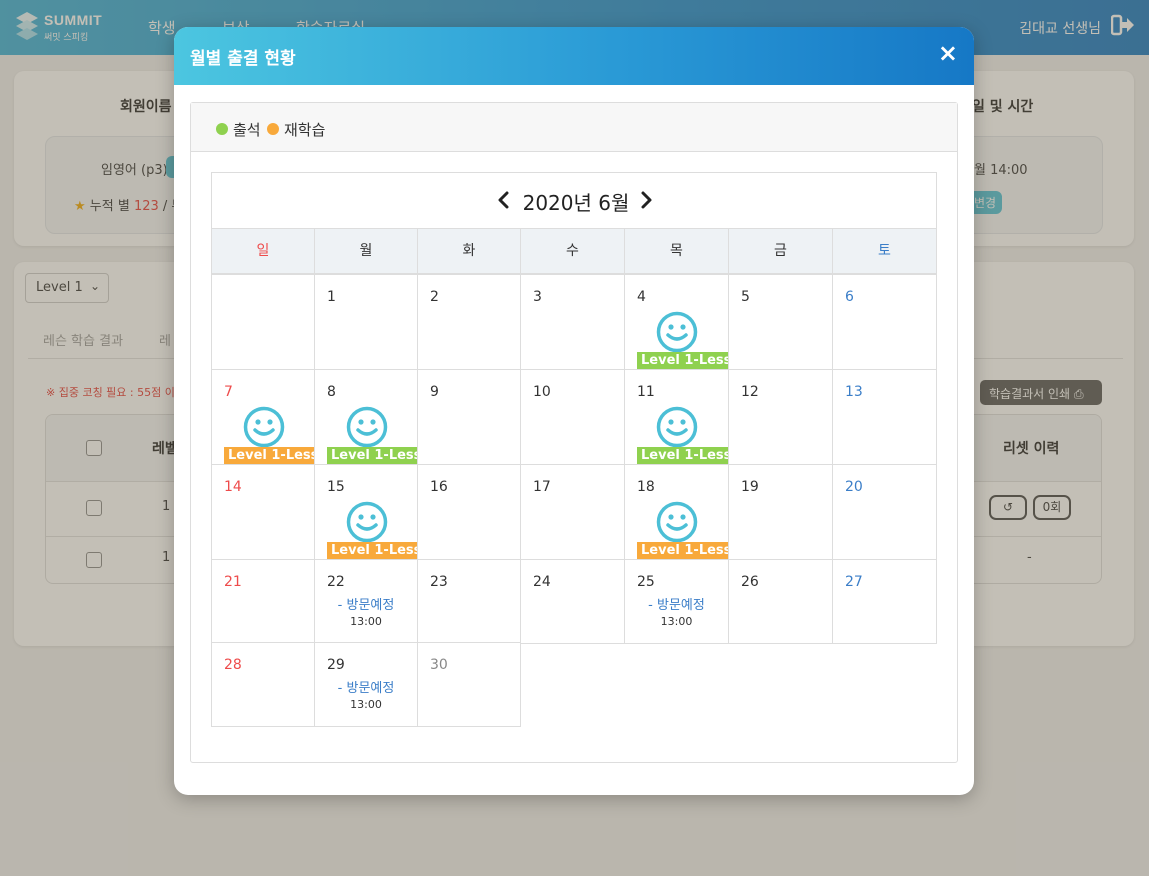  What do you see at coordinates (780, 512) in the screenshot?
I see `calendar-day: 19` at bounding box center [780, 512].